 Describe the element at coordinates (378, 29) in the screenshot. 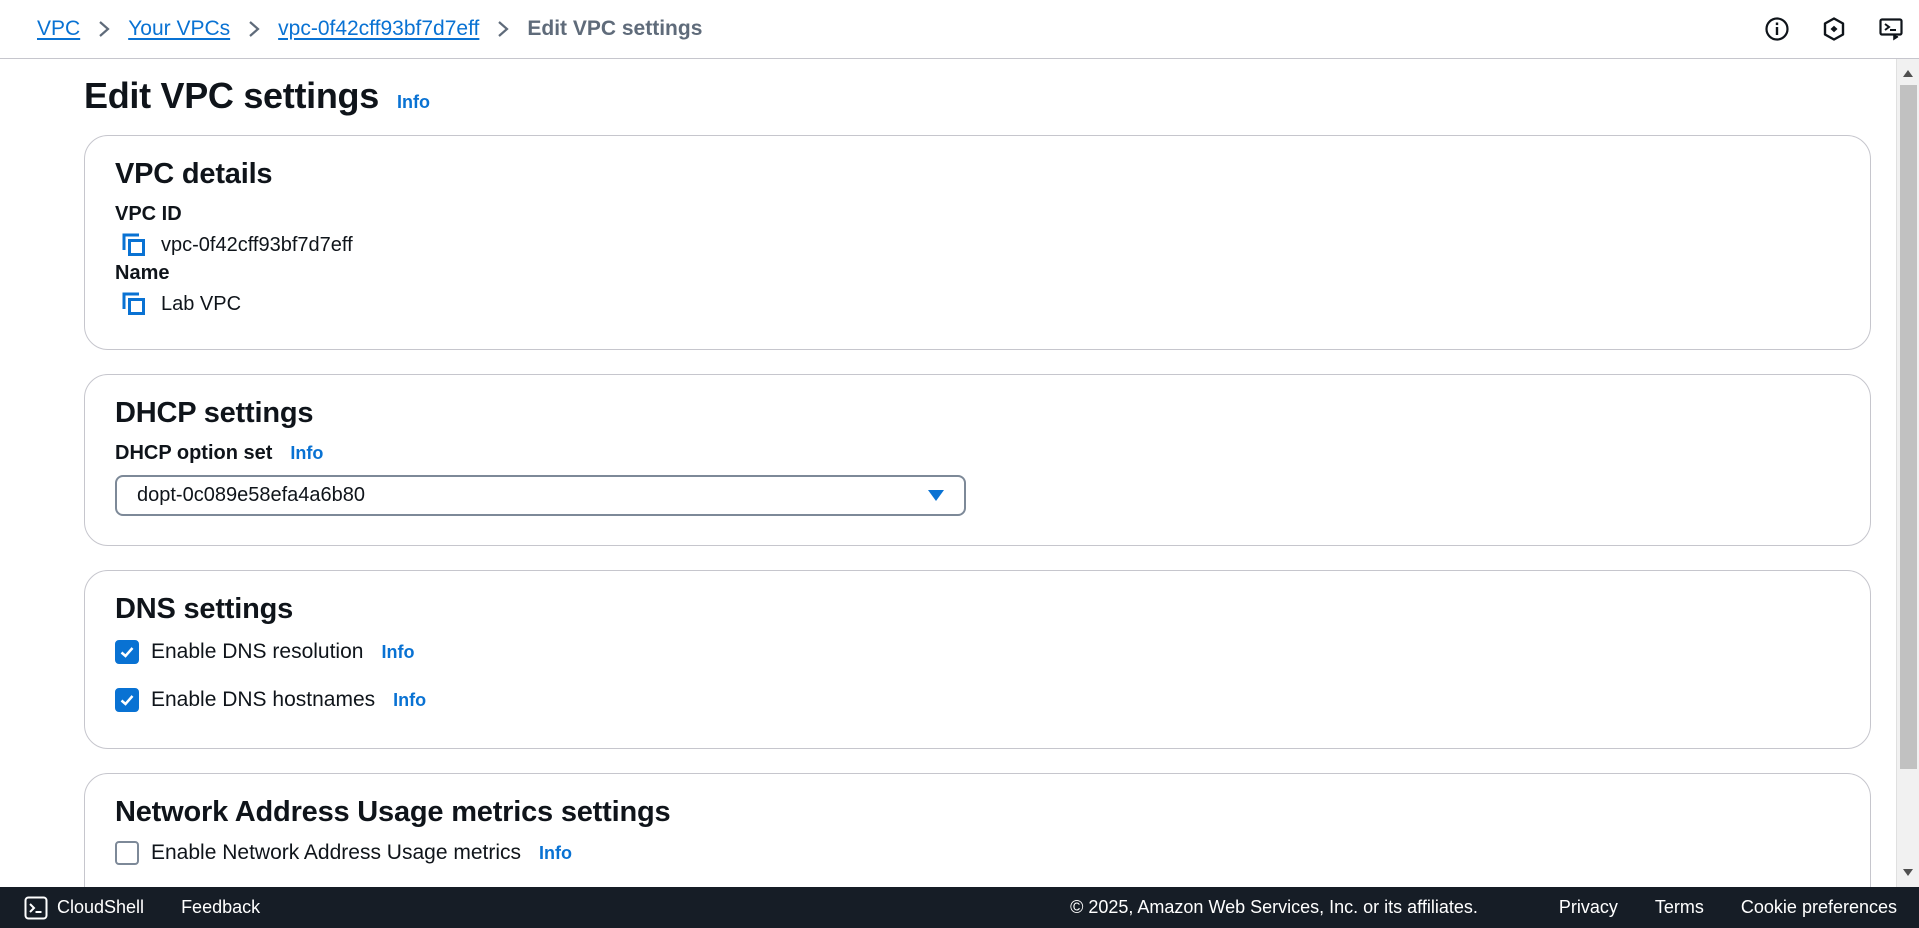

I see `breadcrumb-link-vpc-id: vpc-0f42cff93bf7d7eff` at that location.